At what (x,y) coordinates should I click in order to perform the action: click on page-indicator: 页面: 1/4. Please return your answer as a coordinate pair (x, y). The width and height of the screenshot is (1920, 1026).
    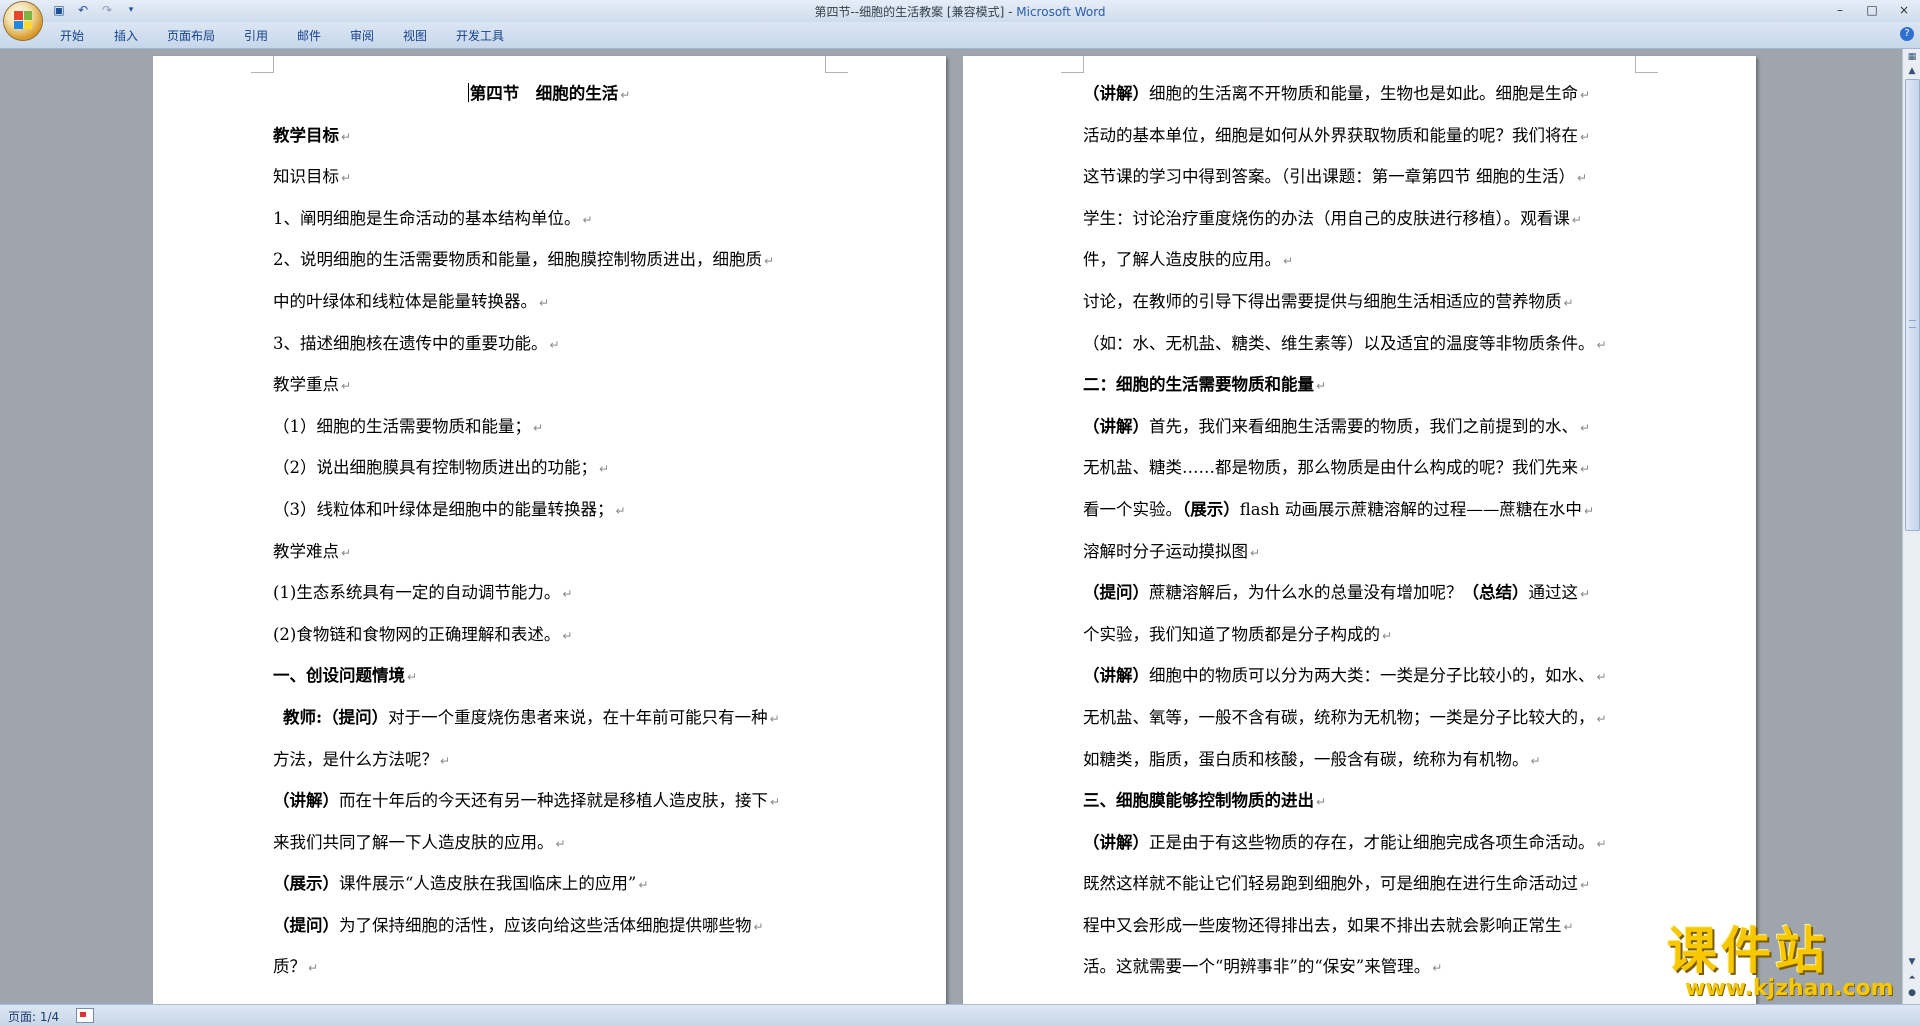
    Looking at the image, I should click on (33, 1016).